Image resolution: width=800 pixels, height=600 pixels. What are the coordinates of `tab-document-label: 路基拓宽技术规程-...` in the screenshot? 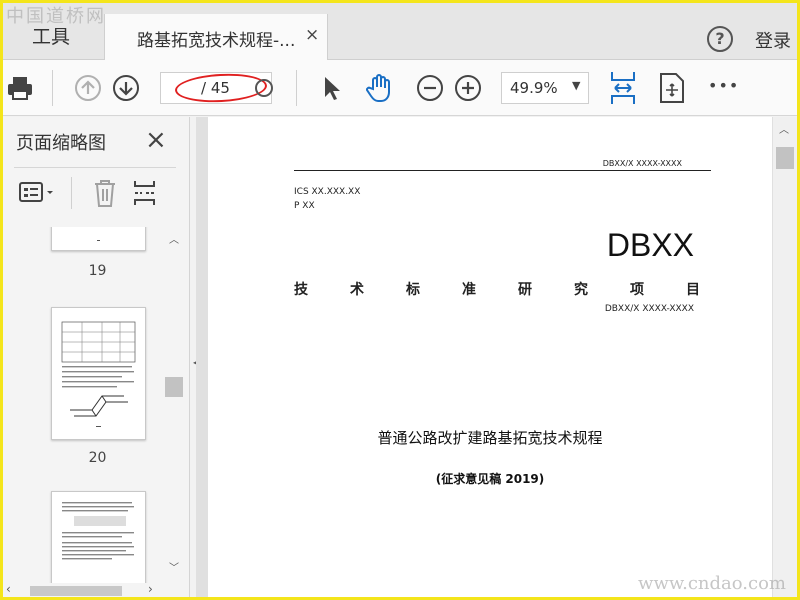 It's located at (216, 41).